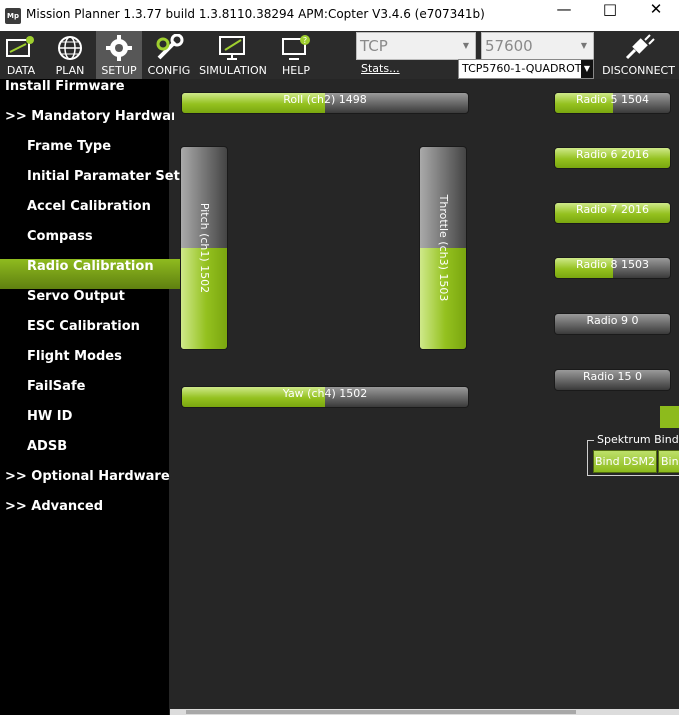 The image size is (679, 715). I want to click on toolbar-config-button: CONFIG, so click(169, 55).